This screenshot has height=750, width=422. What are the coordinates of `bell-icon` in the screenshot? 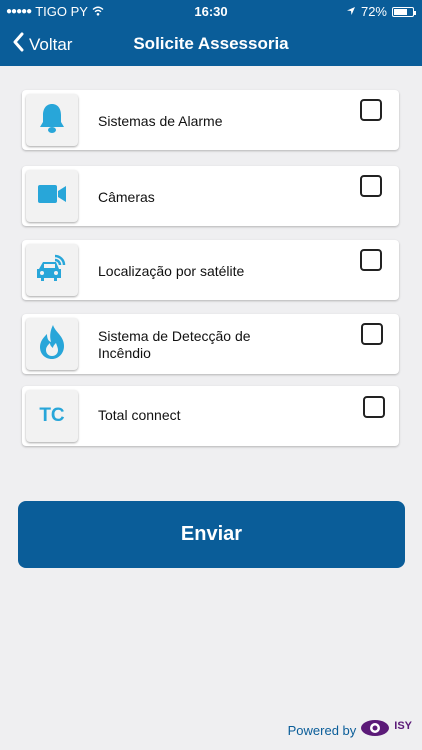 It's located at (52, 120).